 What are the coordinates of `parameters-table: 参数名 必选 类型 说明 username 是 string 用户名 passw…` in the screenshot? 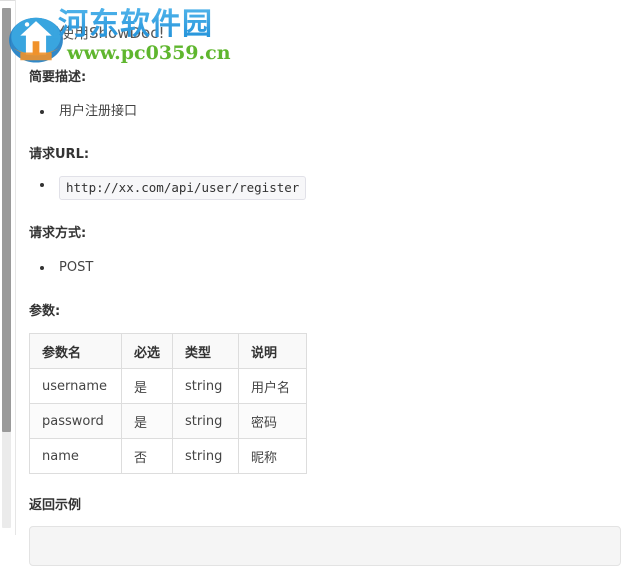 It's located at (168, 403).